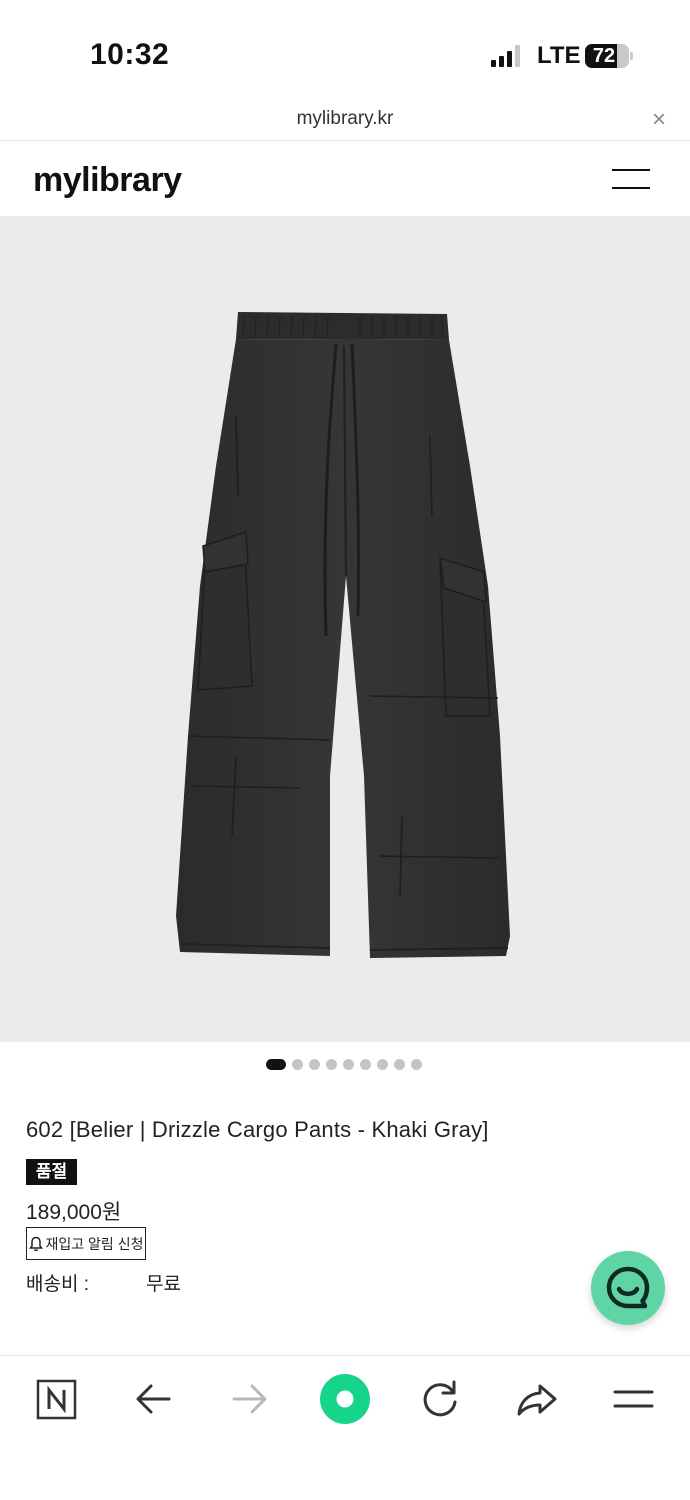 The height and width of the screenshot is (1500, 690). I want to click on naver-n-icon, so click(56, 1399).